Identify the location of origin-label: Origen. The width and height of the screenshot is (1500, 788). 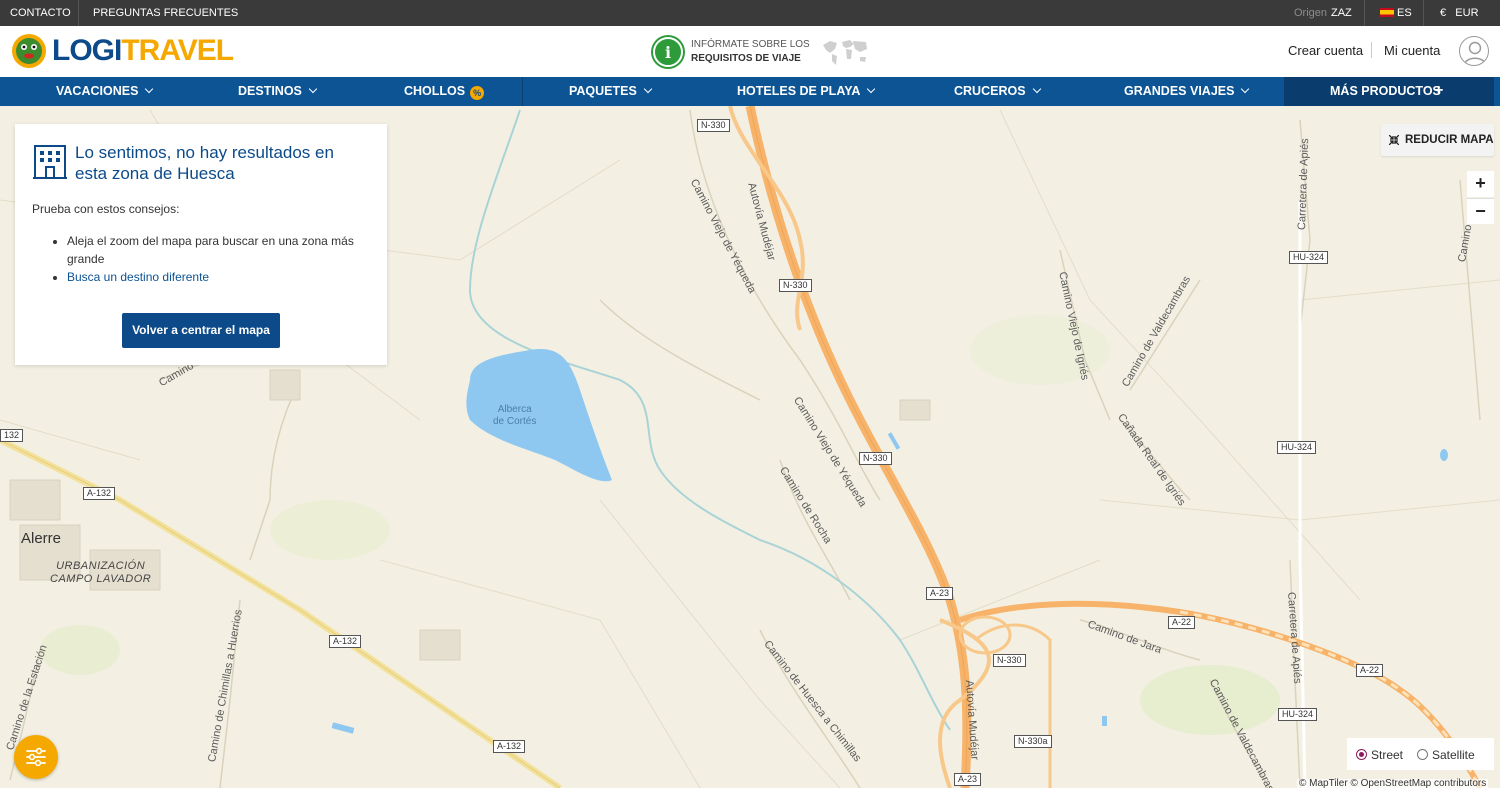
(1311, 13).